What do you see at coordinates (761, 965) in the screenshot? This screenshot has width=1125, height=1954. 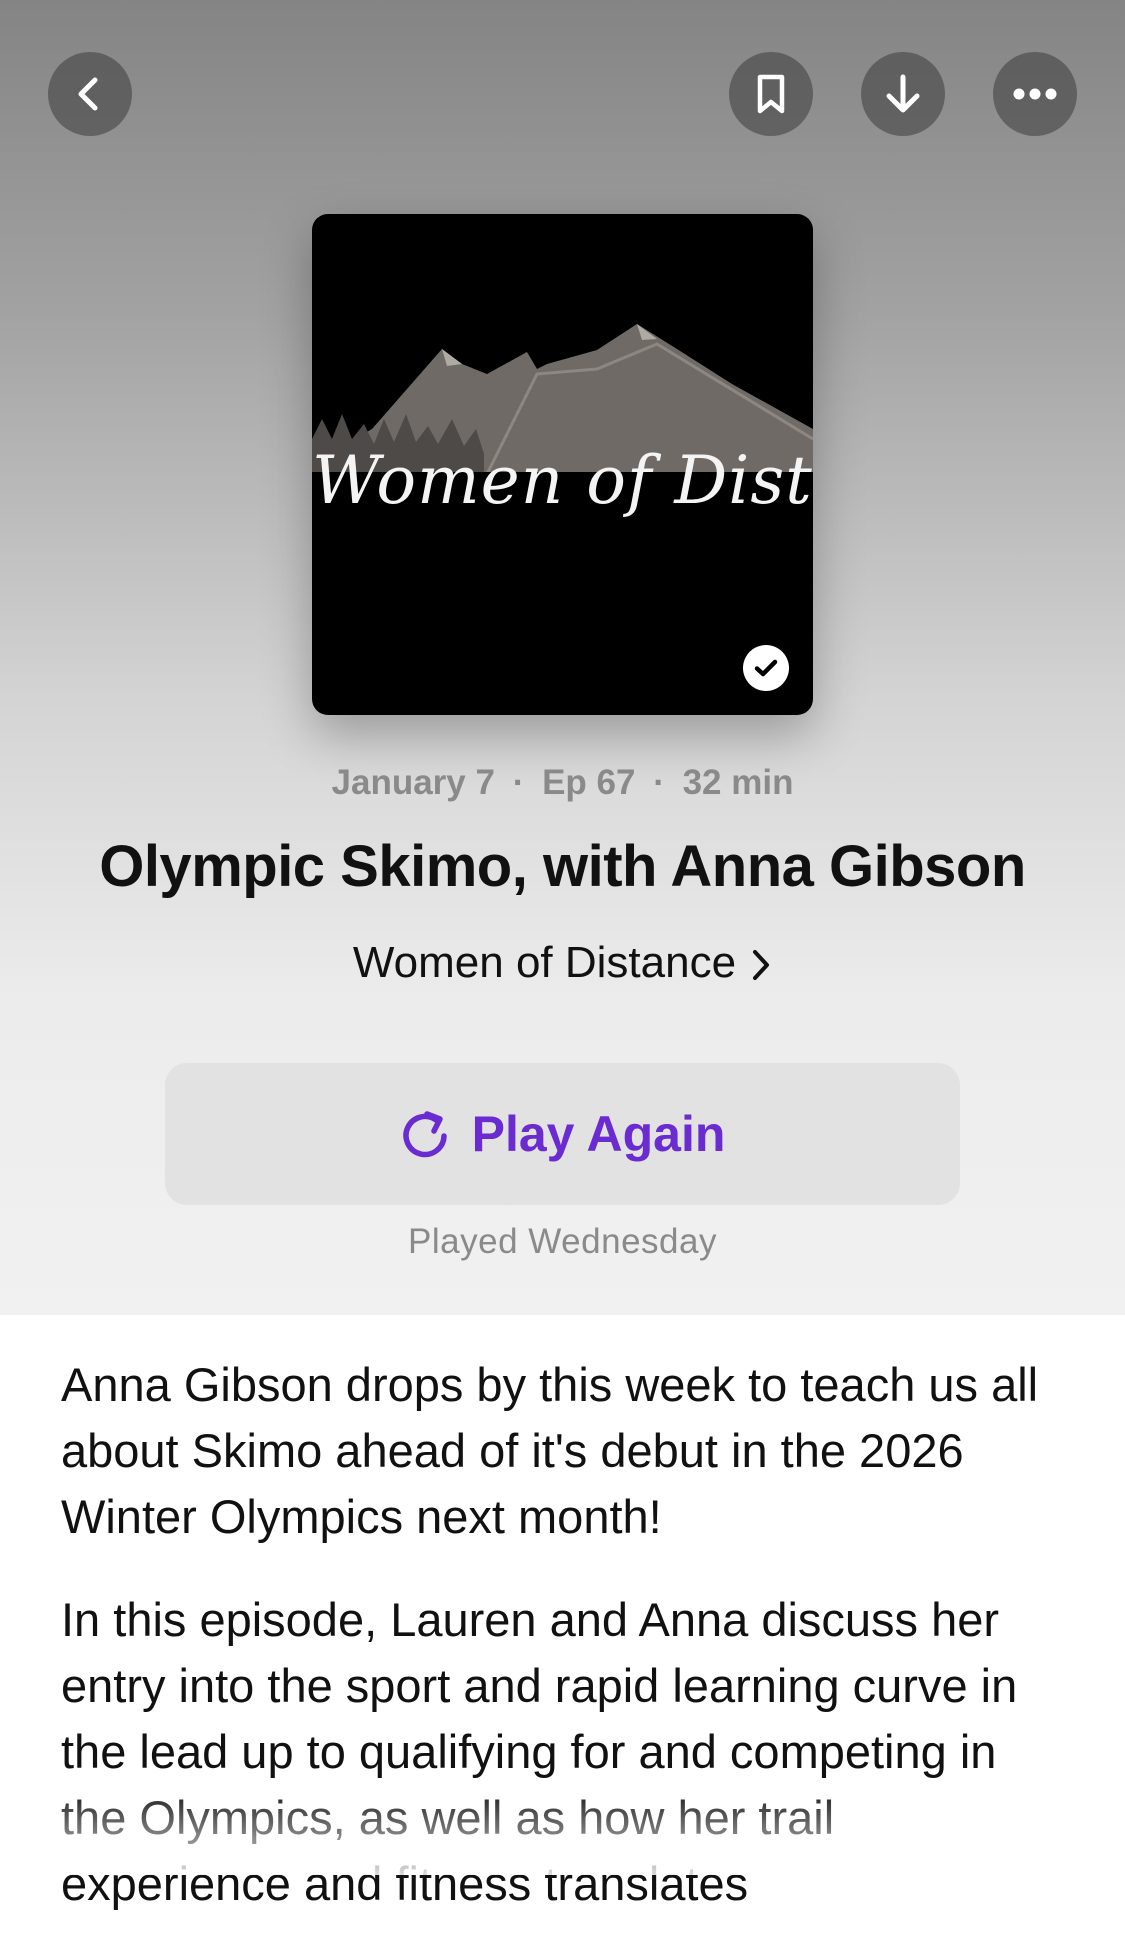 I see `chevron-right-icon` at bounding box center [761, 965].